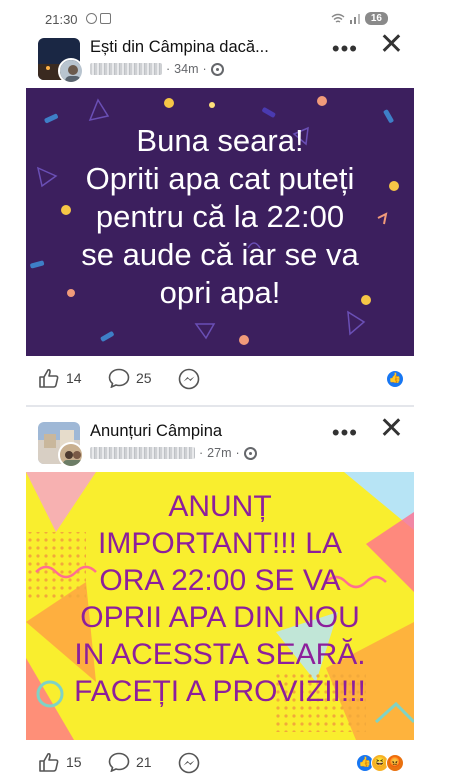 Image resolution: width=450 pixels, height=781 pixels. I want to click on reaction-summary: 👍, so click(395, 379).